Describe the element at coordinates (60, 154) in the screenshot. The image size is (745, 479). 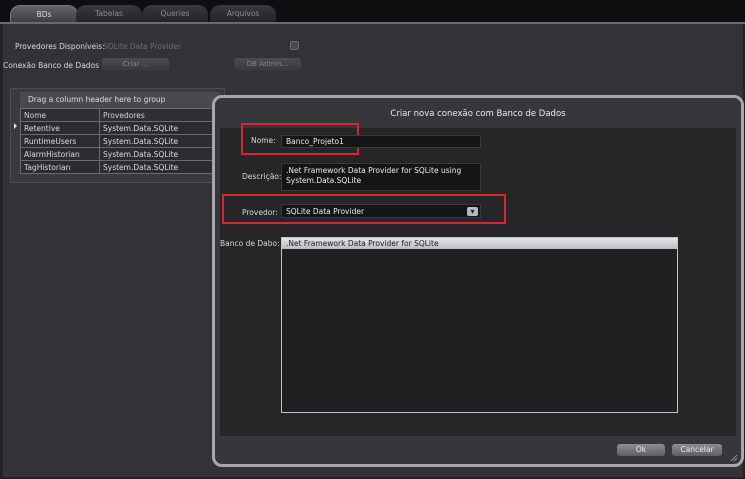
I see `cell-name: AlarmHistorian` at that location.